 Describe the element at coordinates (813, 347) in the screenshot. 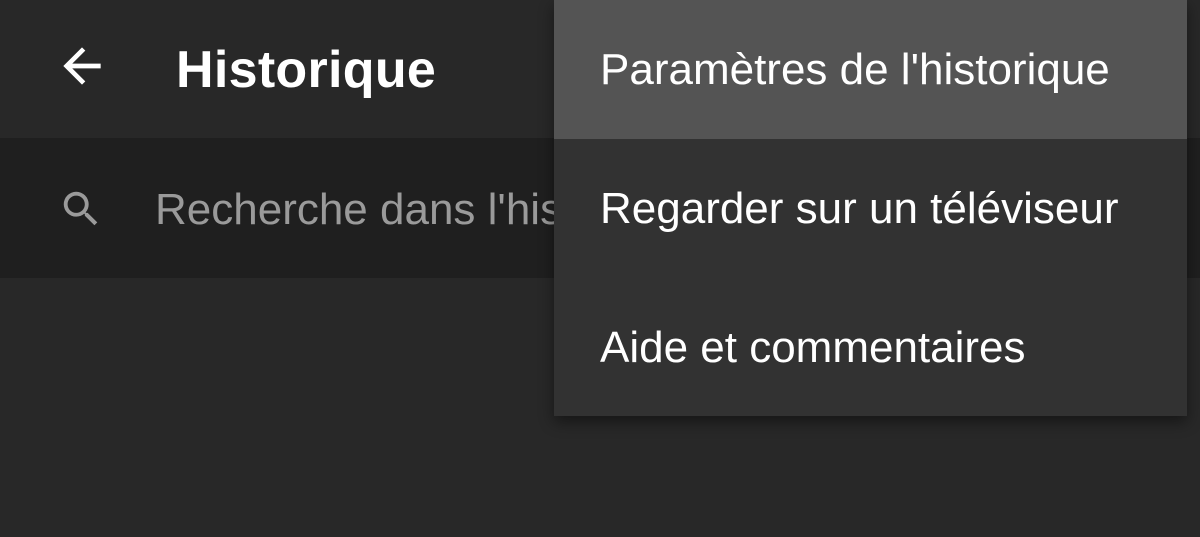

I see `menu-item-label: Aide et commentaires` at that location.